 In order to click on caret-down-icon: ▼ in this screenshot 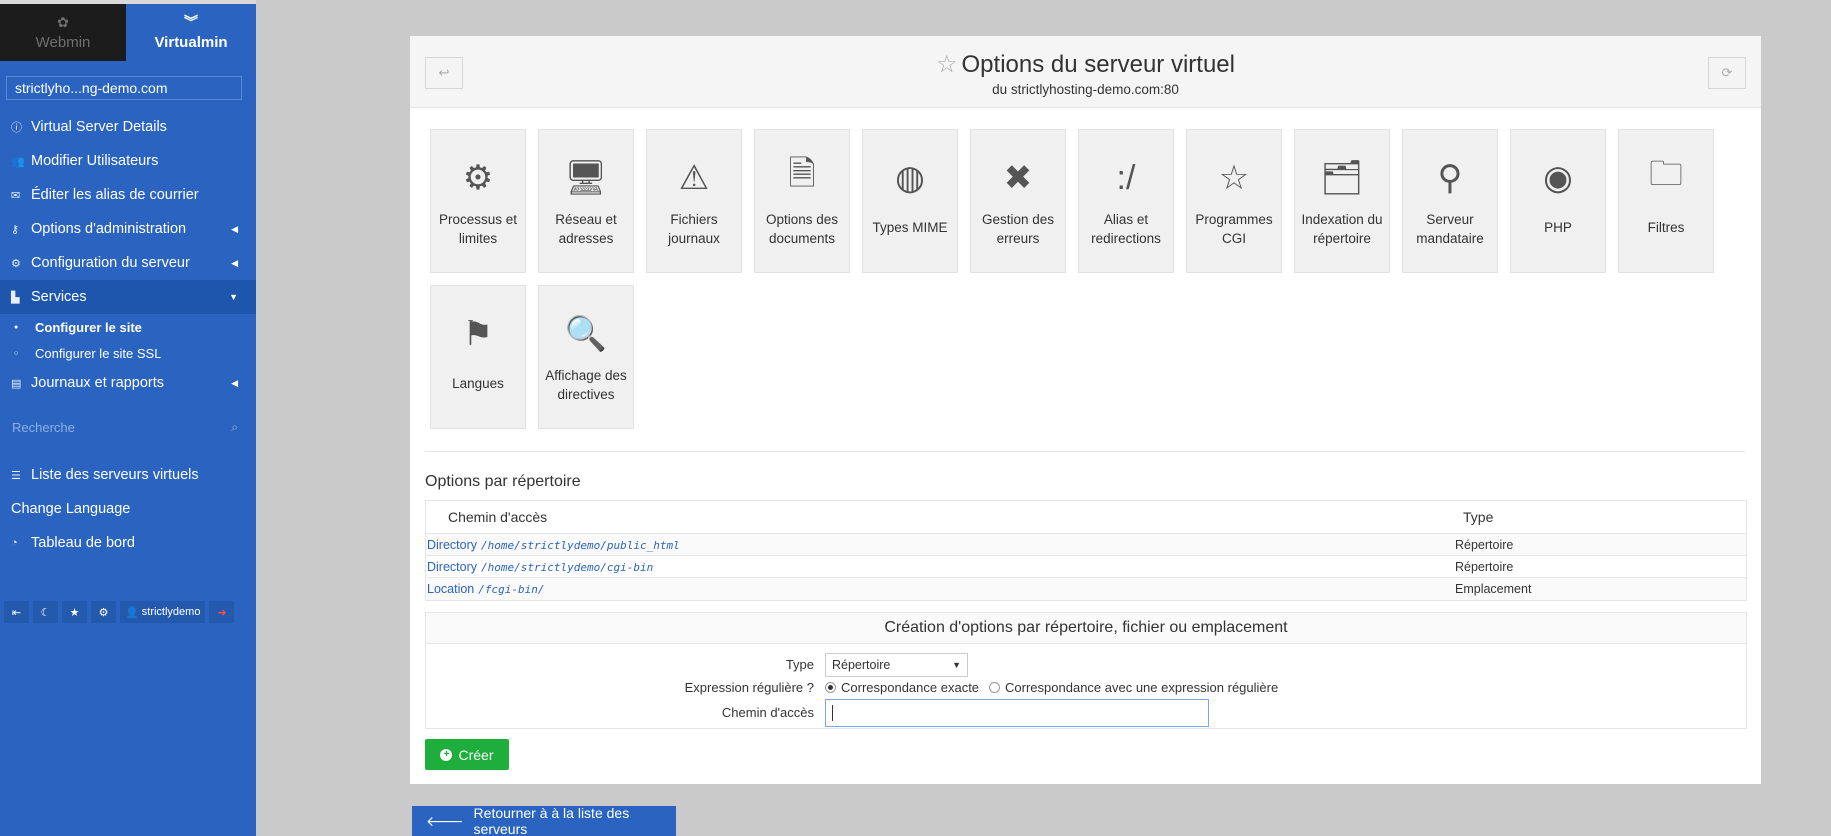, I will do `click(233, 297)`.